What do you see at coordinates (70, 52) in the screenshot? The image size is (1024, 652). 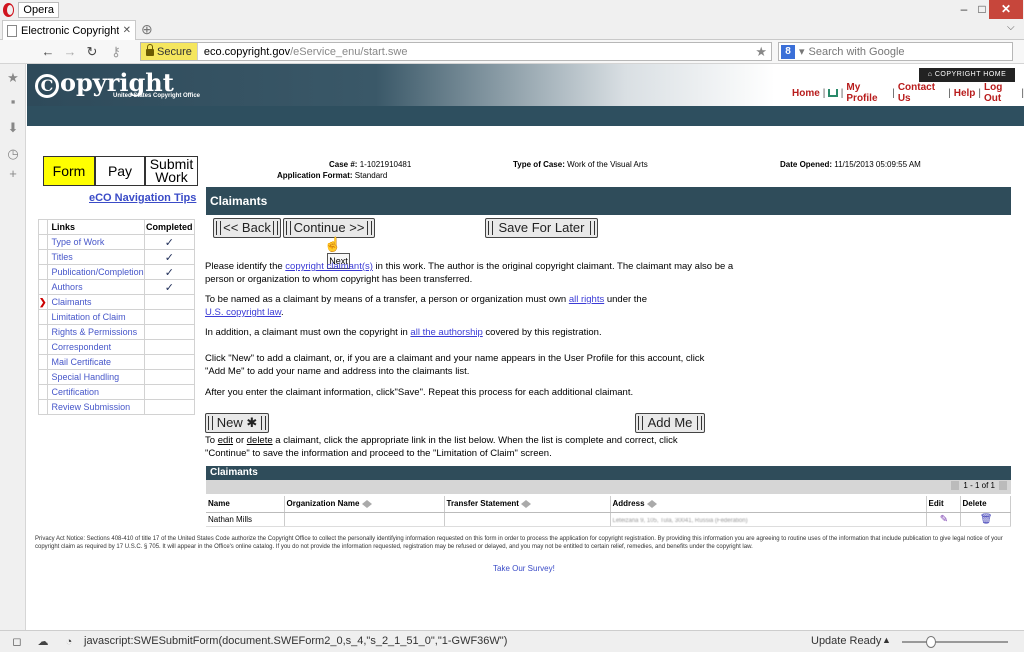 I see `forward-arrow-icon: →` at bounding box center [70, 52].